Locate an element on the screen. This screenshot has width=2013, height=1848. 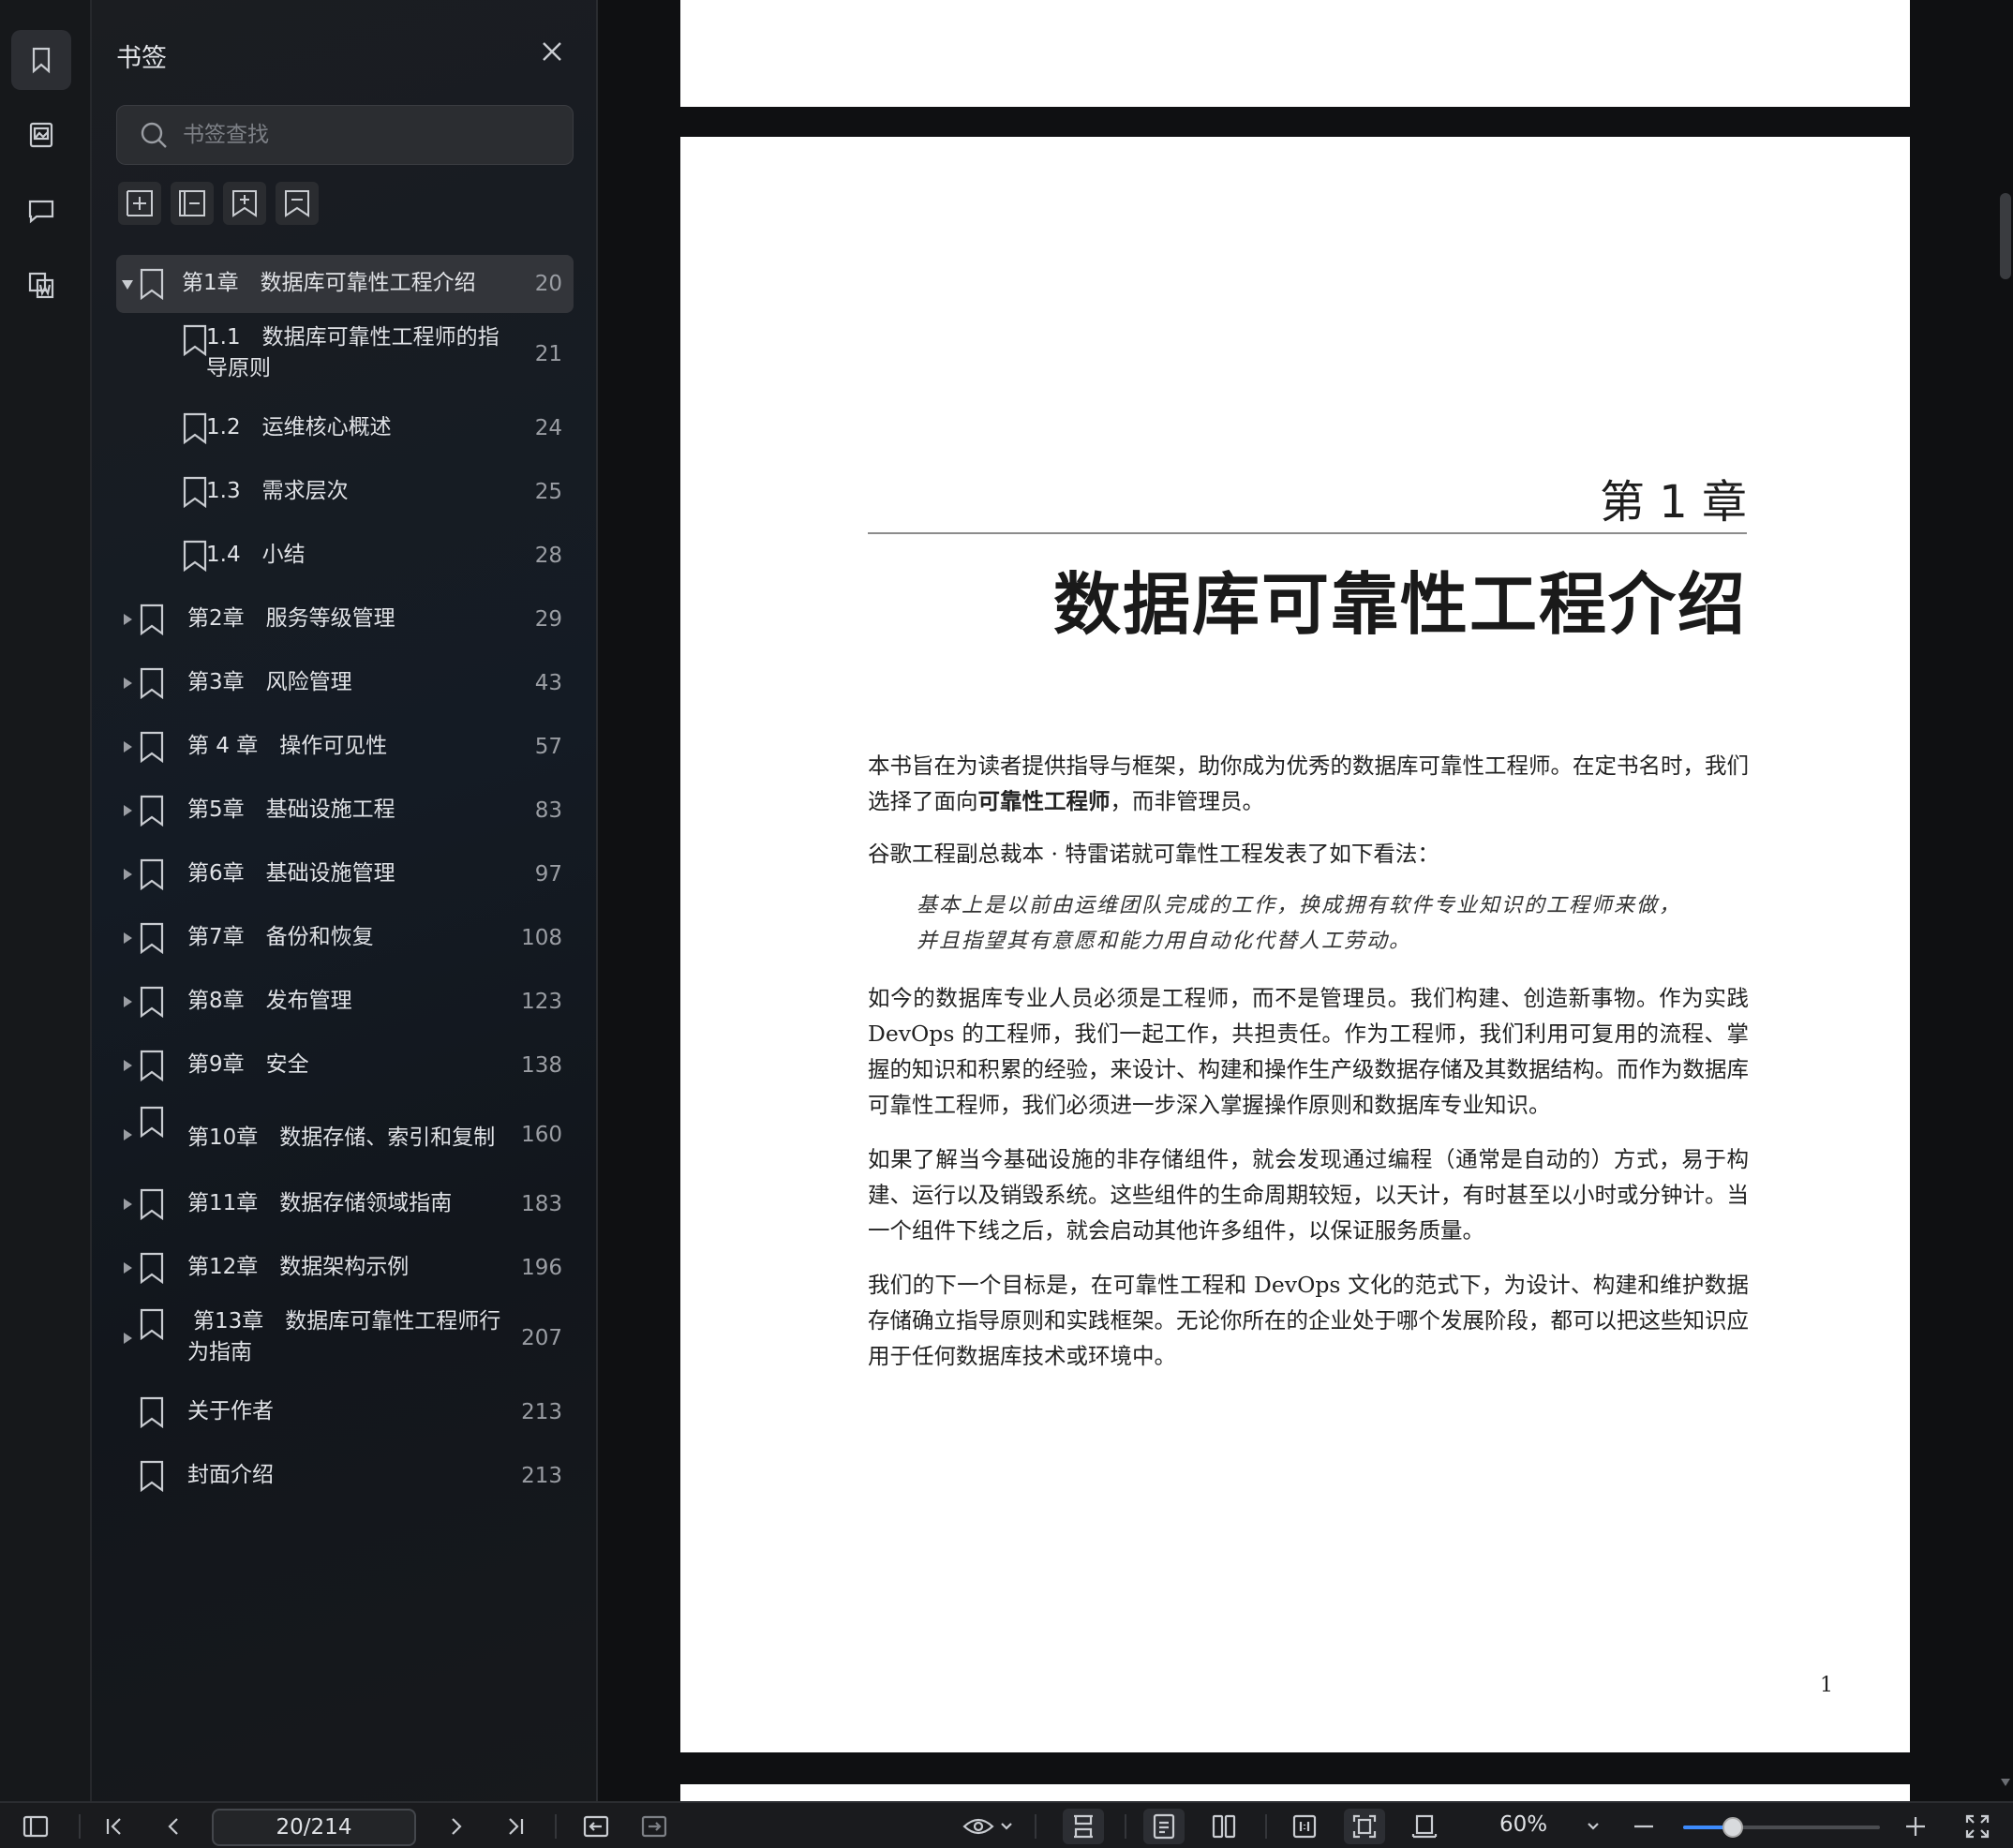
word-export-tab is located at coordinates (41, 285).